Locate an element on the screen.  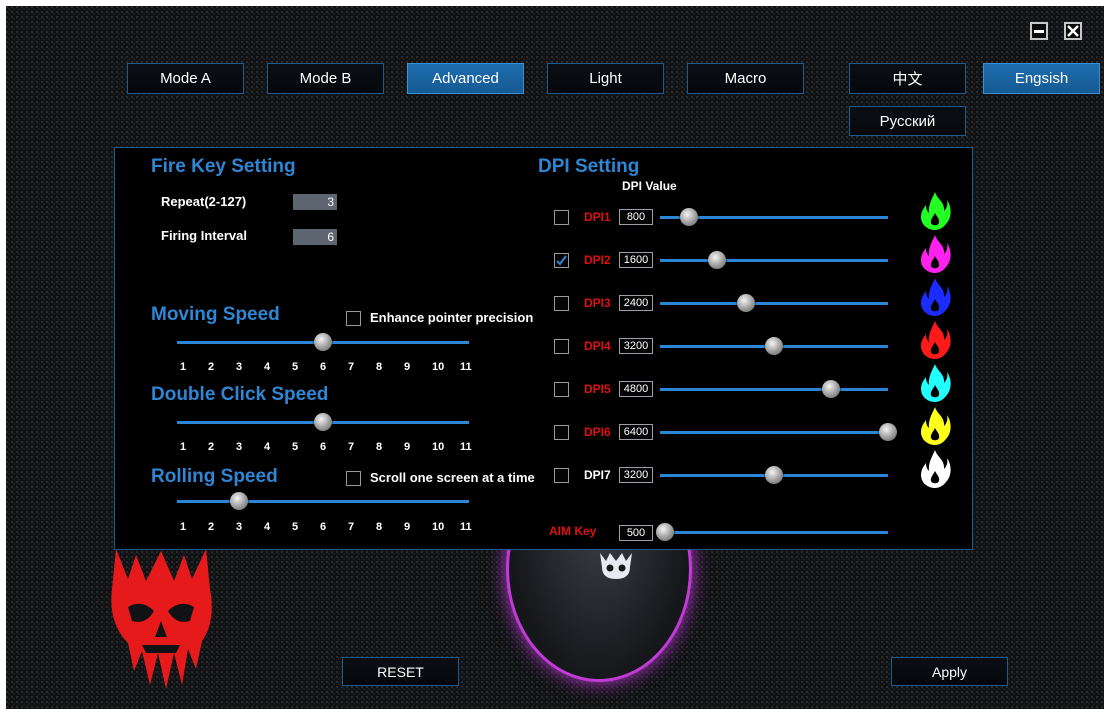
close-icon is located at coordinates (1073, 31).